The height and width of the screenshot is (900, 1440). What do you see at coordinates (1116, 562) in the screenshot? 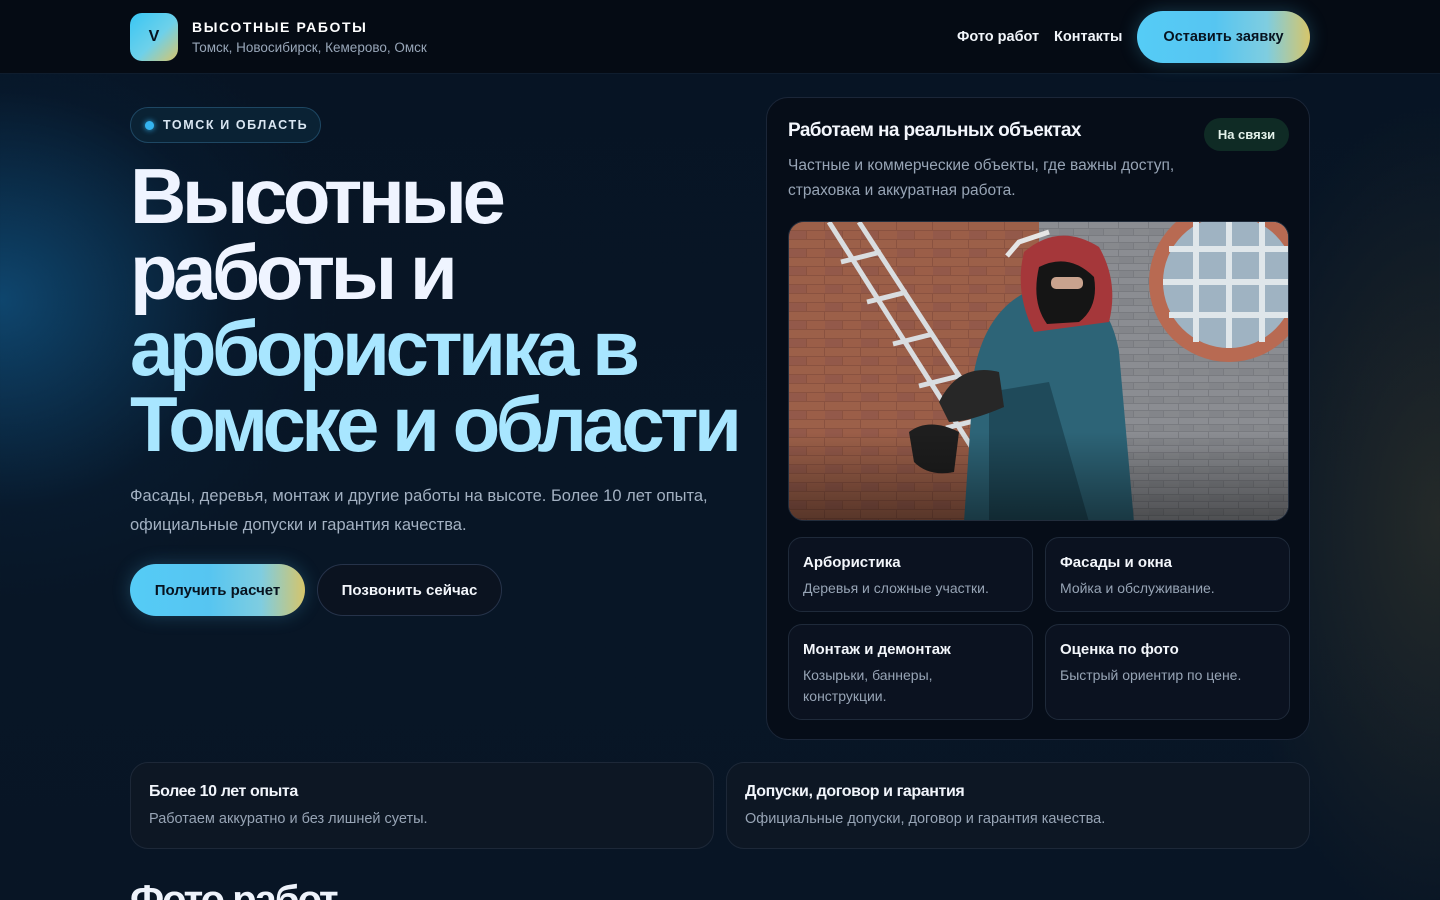
I see `service-title: Фасады и окна` at bounding box center [1116, 562].